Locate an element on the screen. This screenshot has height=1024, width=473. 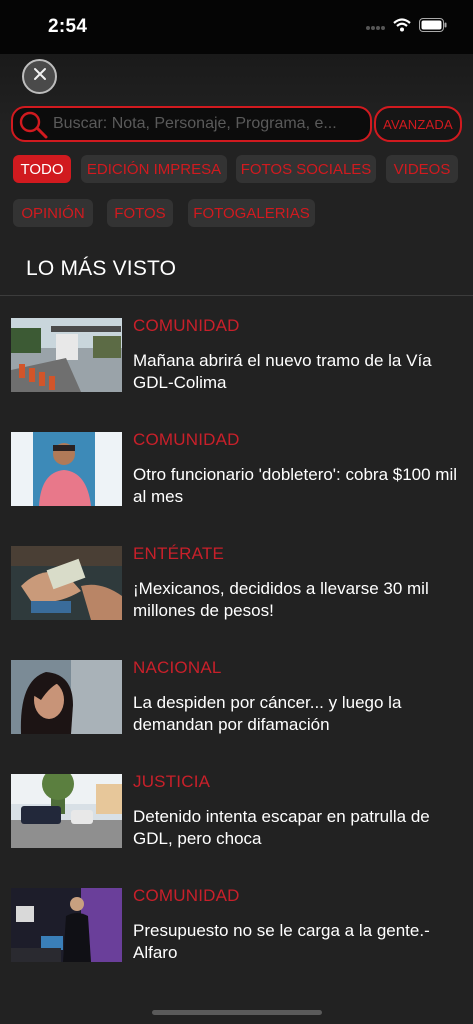
close-icon is located at coordinates (40, 76).